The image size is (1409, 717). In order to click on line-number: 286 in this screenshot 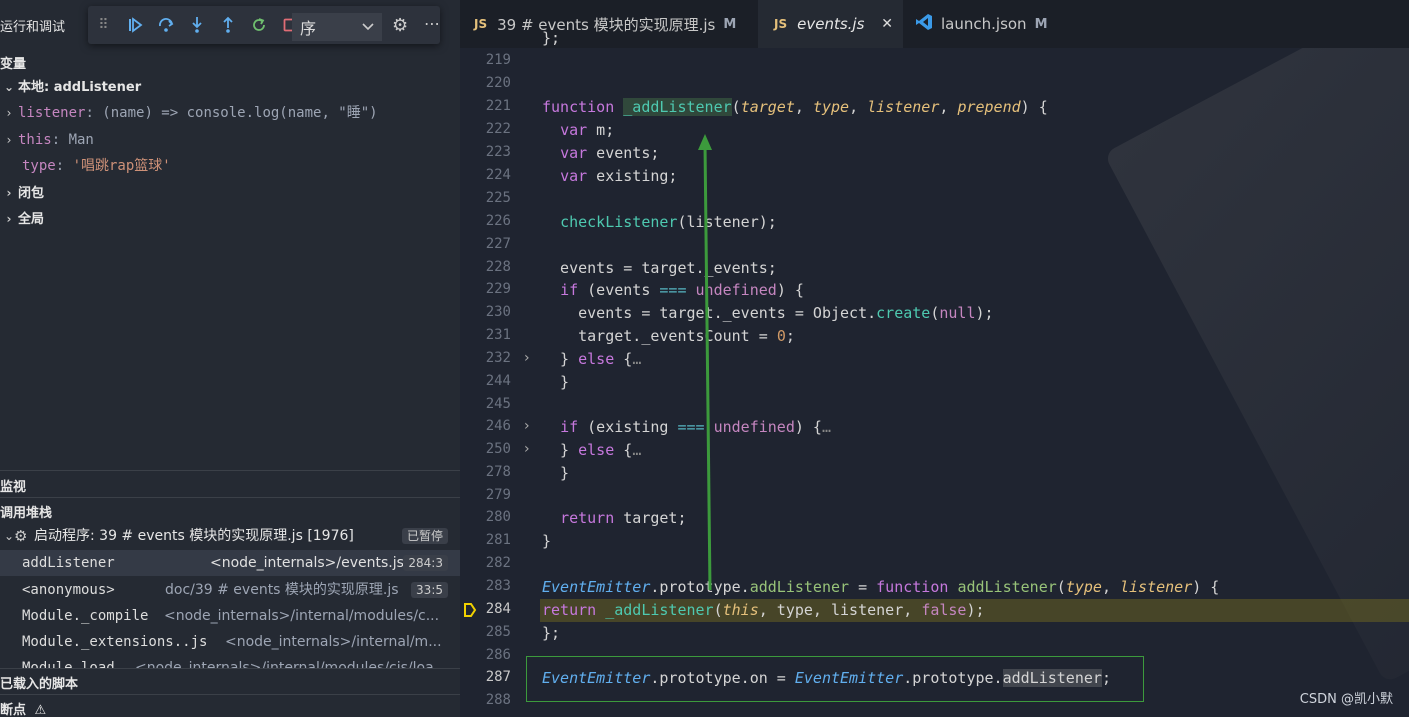, I will do `click(485, 655)`.